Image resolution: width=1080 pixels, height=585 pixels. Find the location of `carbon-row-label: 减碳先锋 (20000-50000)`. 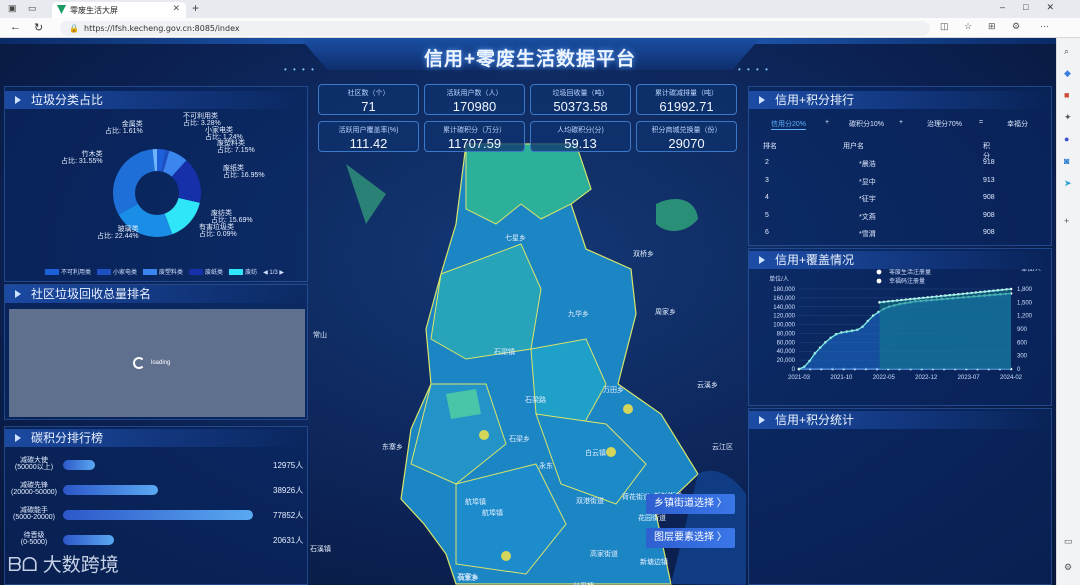

carbon-row-label: 减碳先锋 (20000-50000) is located at coordinates (34, 489).